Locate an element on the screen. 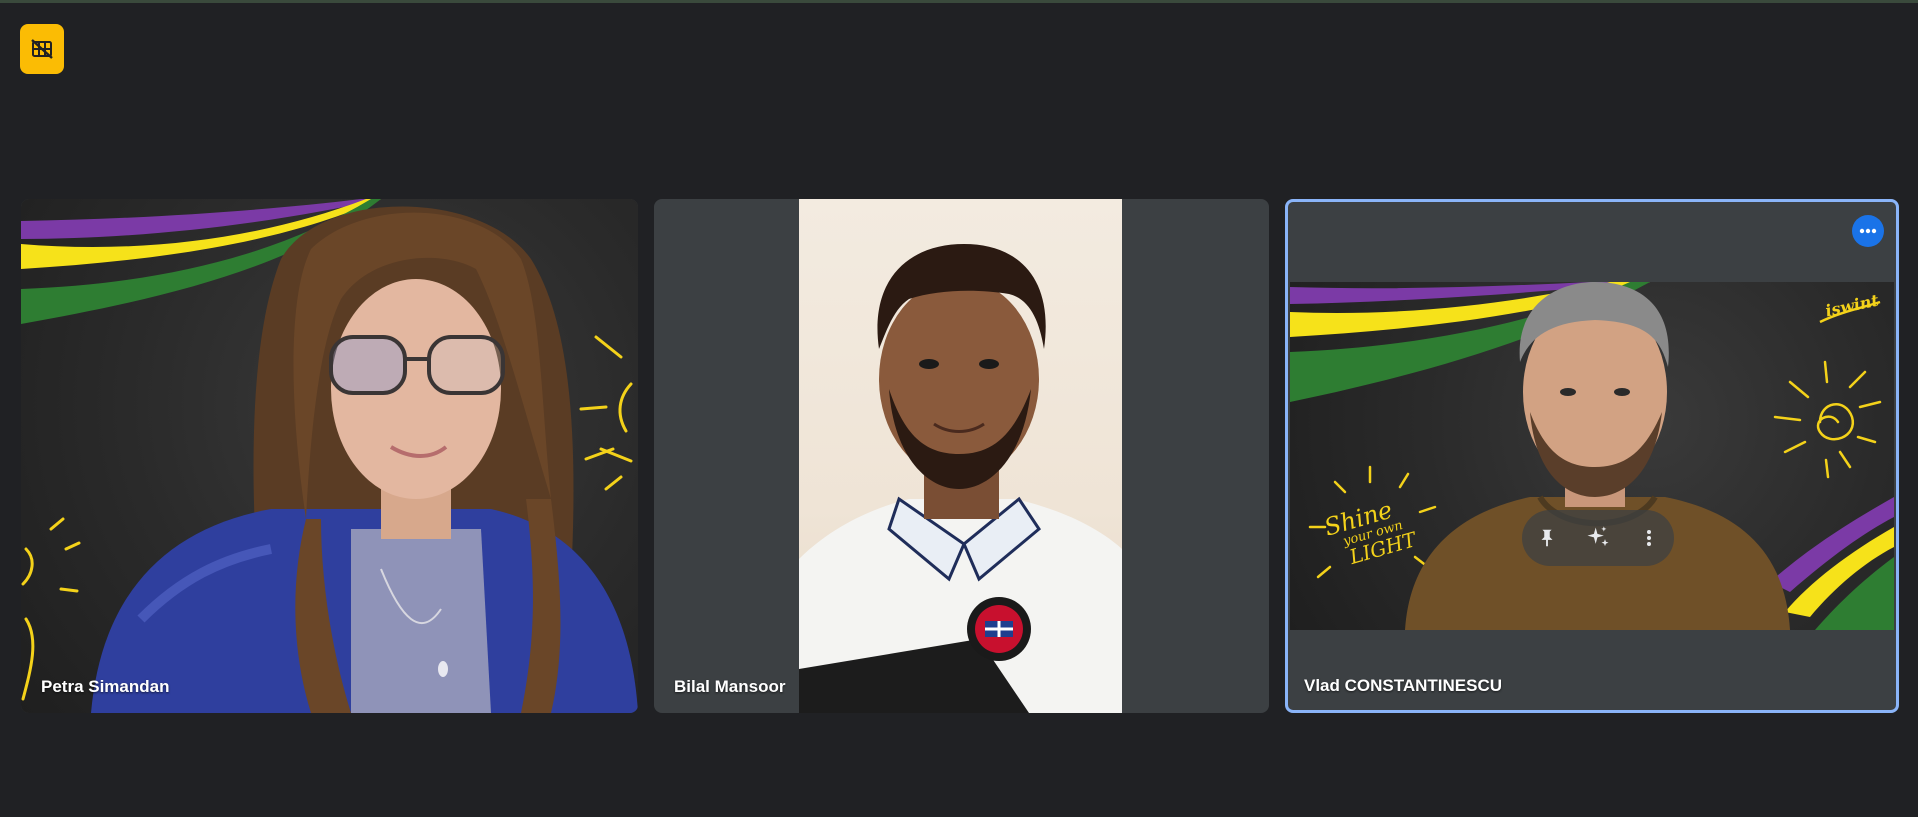 This screenshot has width=1918, height=817. tile-hover-actions is located at coordinates (1598, 538).